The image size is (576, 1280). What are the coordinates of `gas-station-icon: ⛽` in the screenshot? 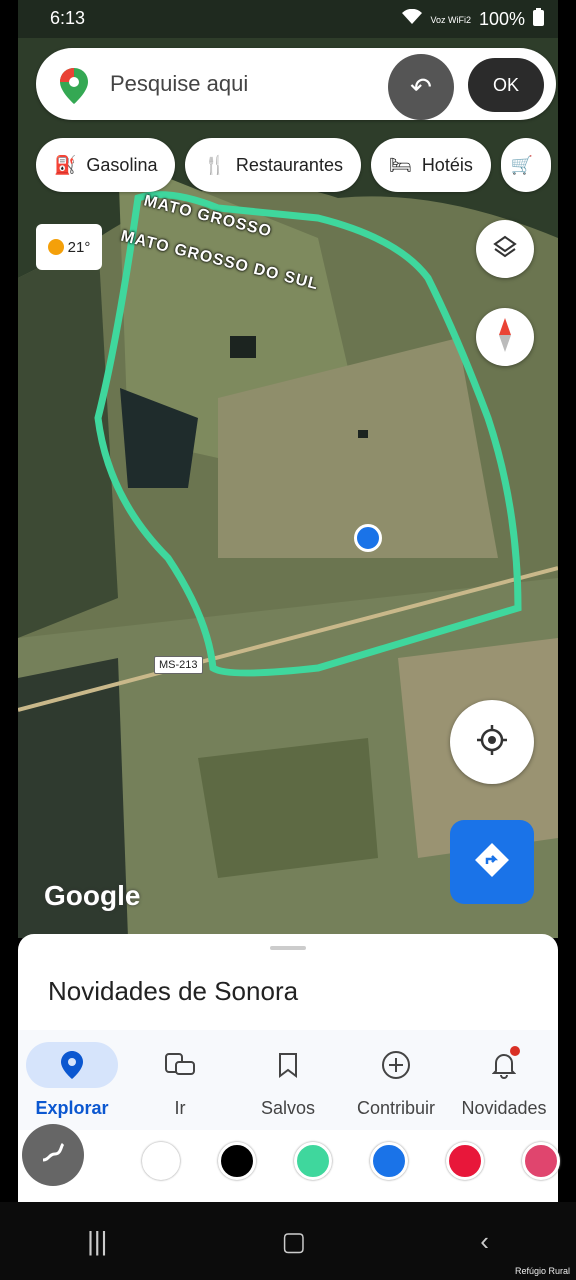 It's located at (65, 164).